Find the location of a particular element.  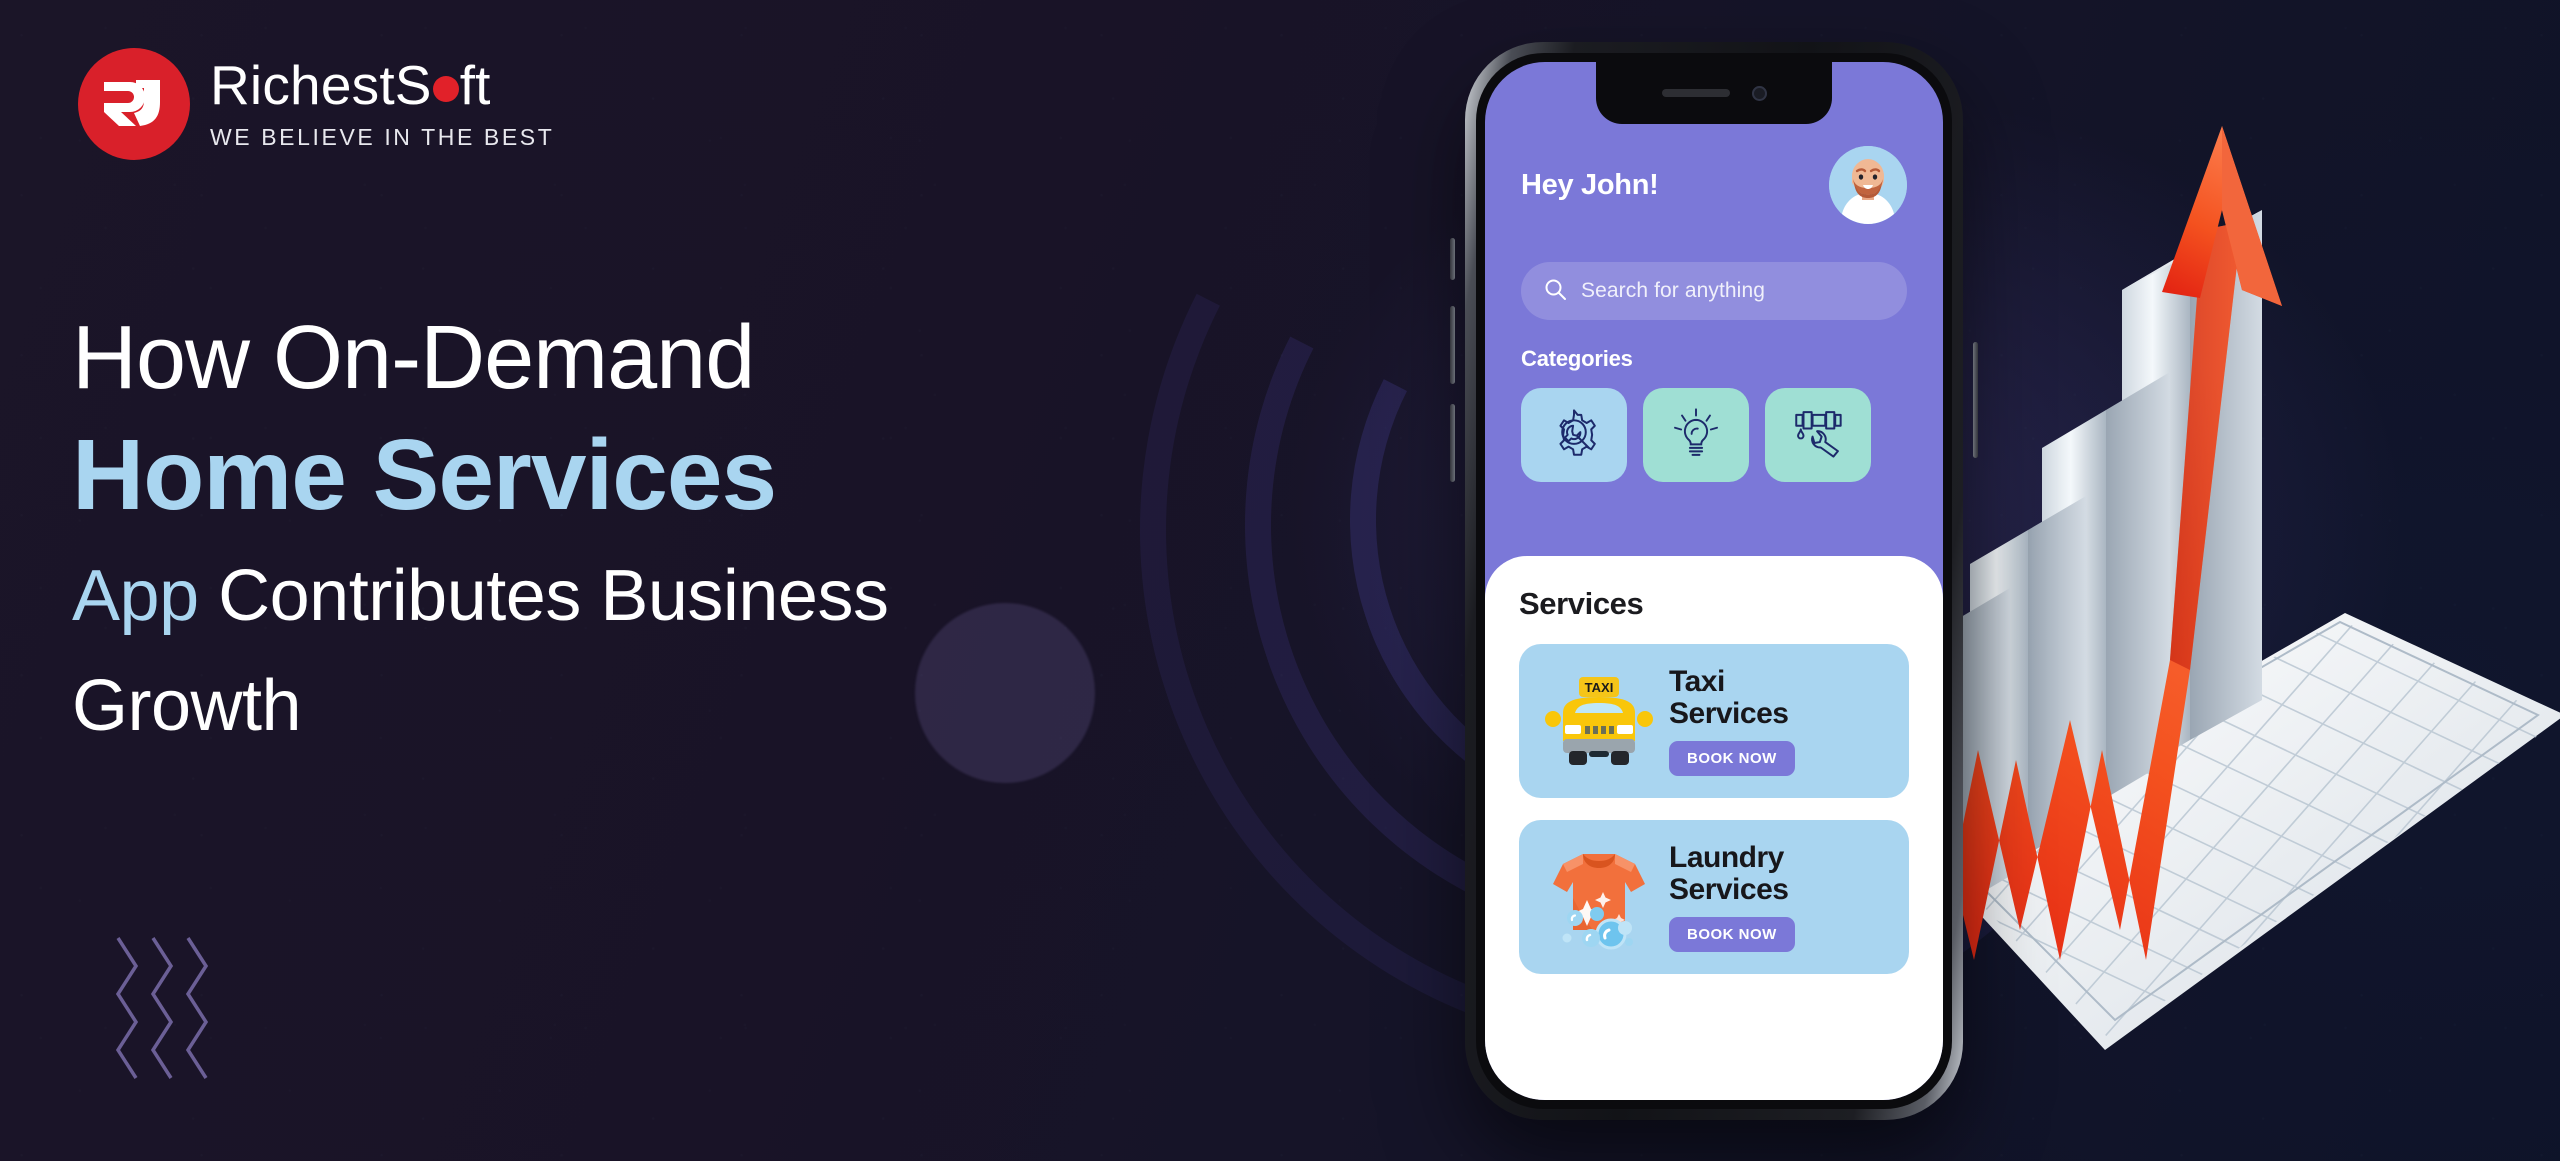

lightbulb-icon is located at coordinates (1696, 435).